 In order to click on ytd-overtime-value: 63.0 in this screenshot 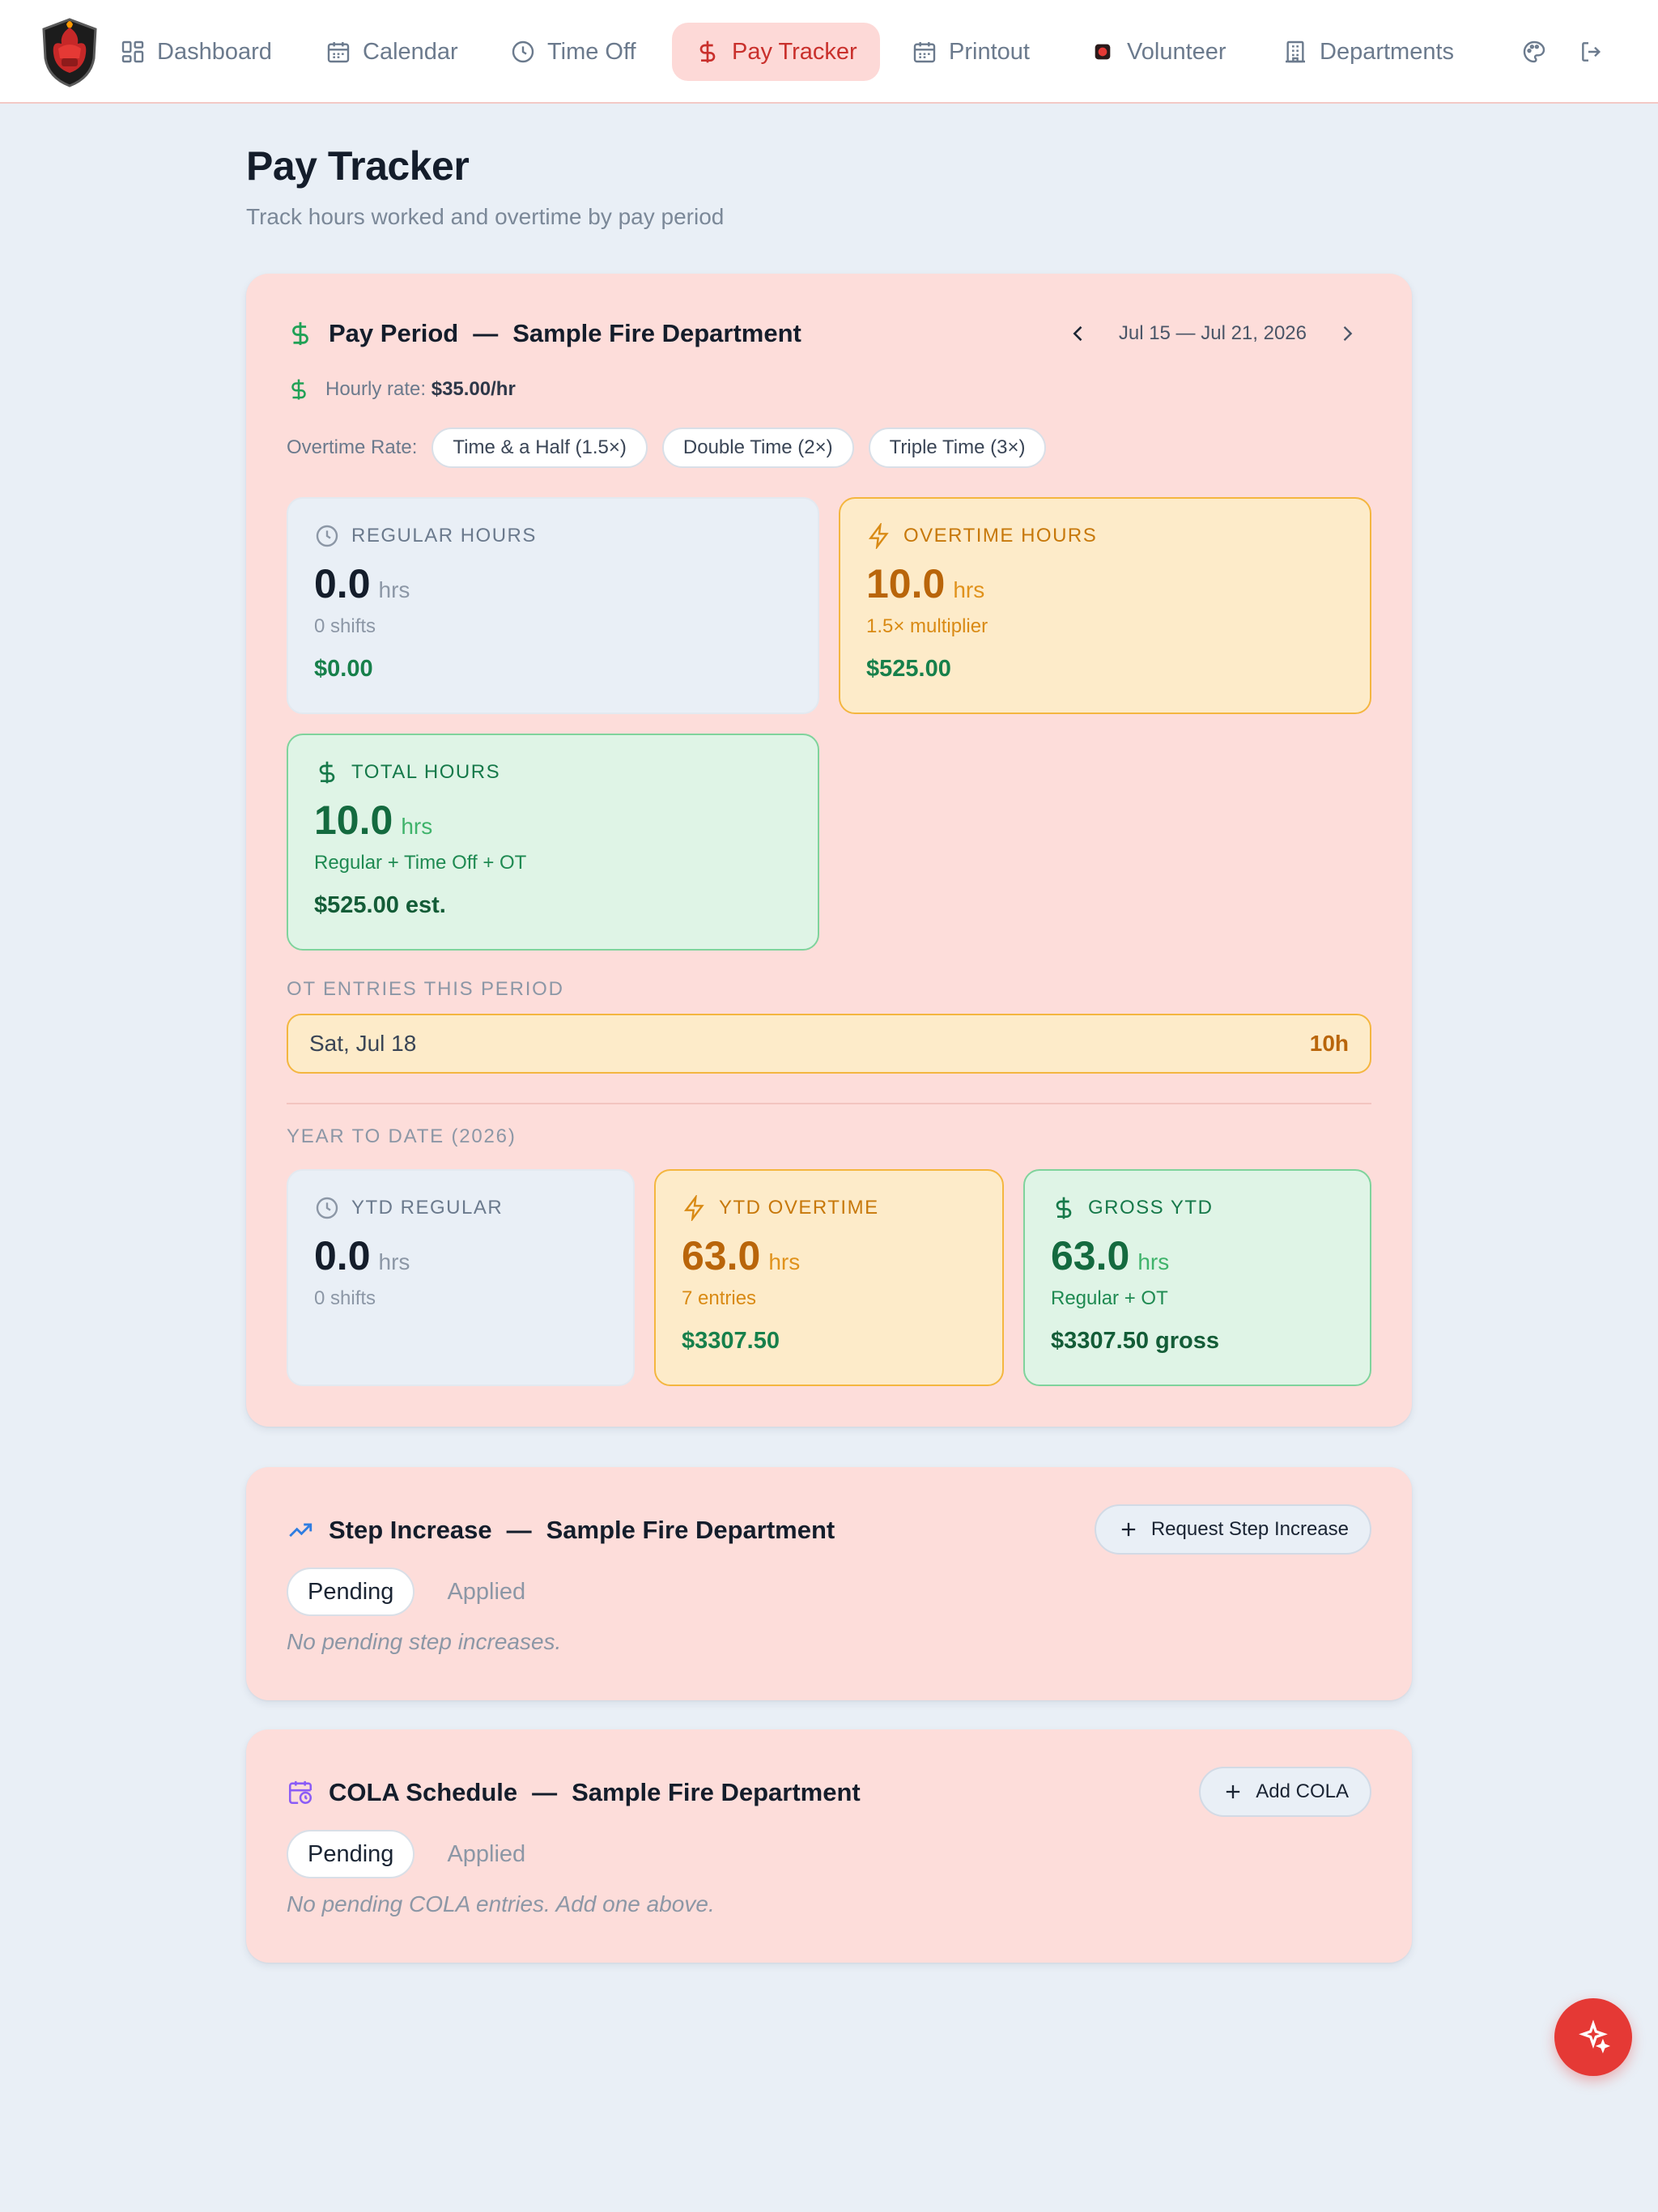, I will do `click(721, 1255)`.